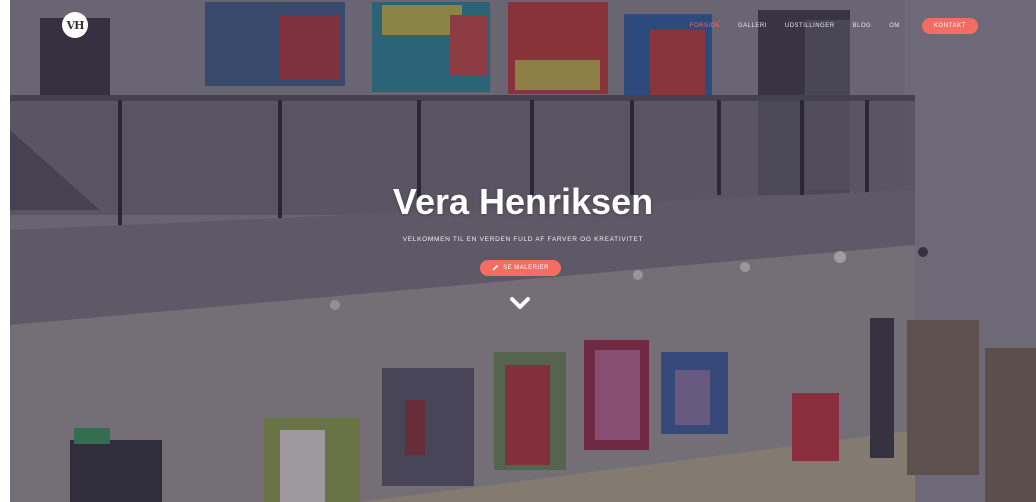 The height and width of the screenshot is (502, 1036). I want to click on se-malerier-label: SE MALERIER, so click(526, 268).